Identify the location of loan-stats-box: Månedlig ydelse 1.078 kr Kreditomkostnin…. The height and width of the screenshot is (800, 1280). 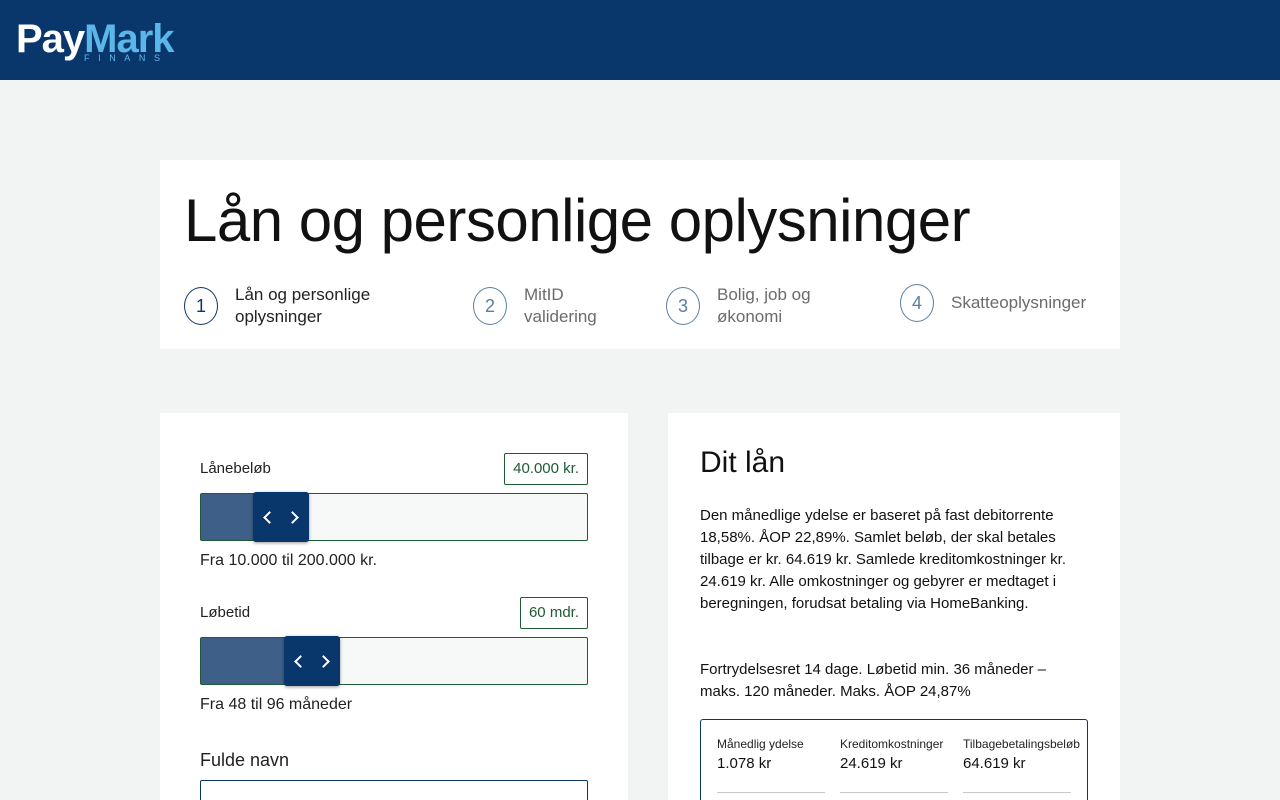
(894, 759).